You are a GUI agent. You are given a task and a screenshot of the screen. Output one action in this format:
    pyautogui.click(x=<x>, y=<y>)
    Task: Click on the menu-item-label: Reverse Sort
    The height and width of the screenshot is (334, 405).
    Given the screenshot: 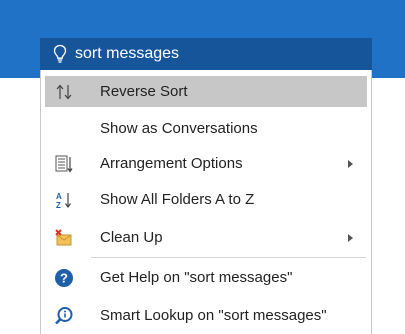 What is the action you would take?
    pyautogui.click(x=144, y=91)
    